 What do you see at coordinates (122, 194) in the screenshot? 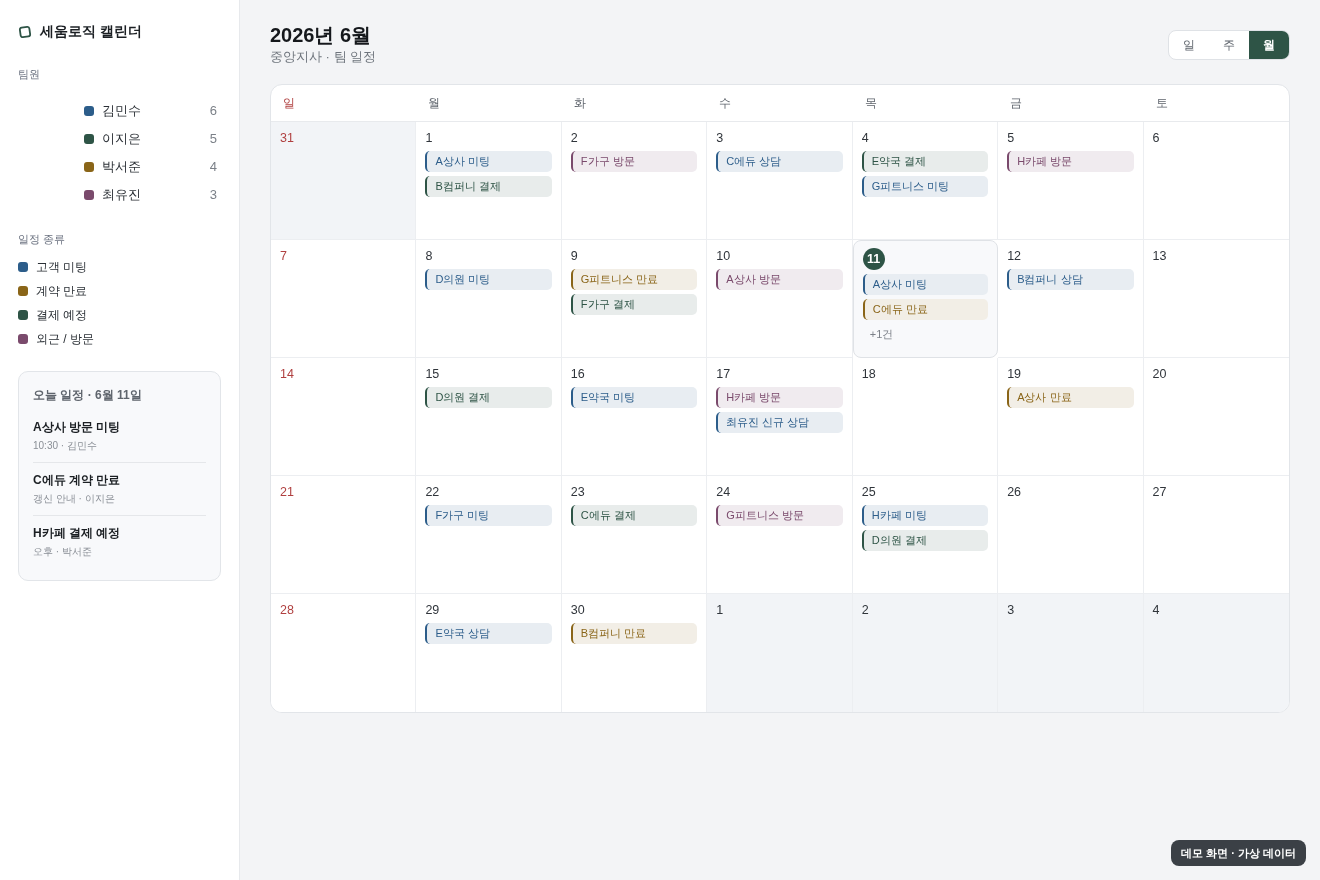
I see `member-name: 최유진` at bounding box center [122, 194].